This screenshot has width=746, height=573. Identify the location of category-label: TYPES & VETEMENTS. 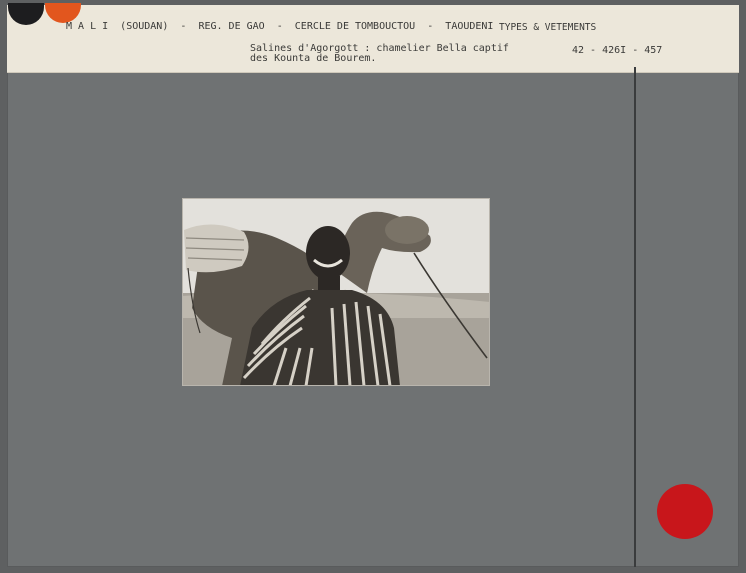
(548, 27).